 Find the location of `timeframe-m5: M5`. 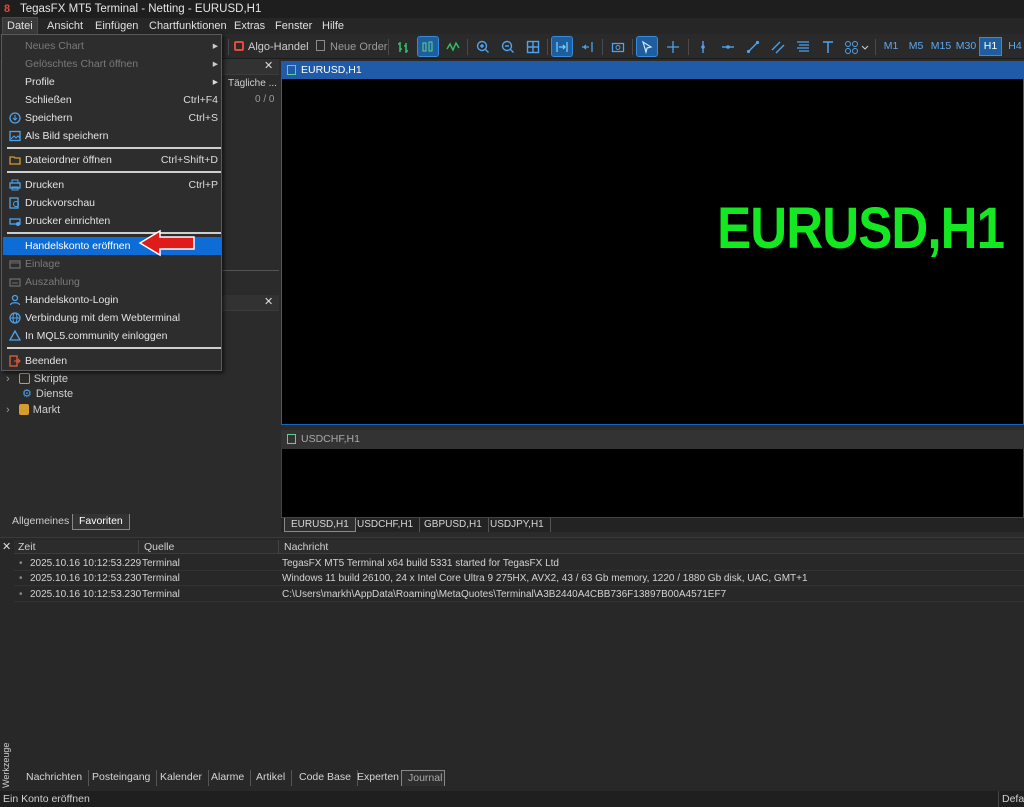

timeframe-m5: M5 is located at coordinates (916, 46).